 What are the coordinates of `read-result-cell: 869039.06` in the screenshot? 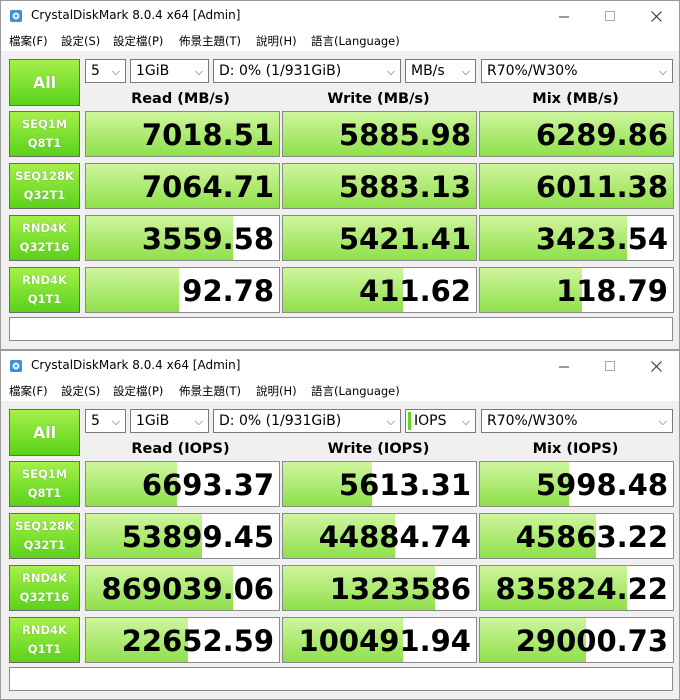 It's located at (182, 588).